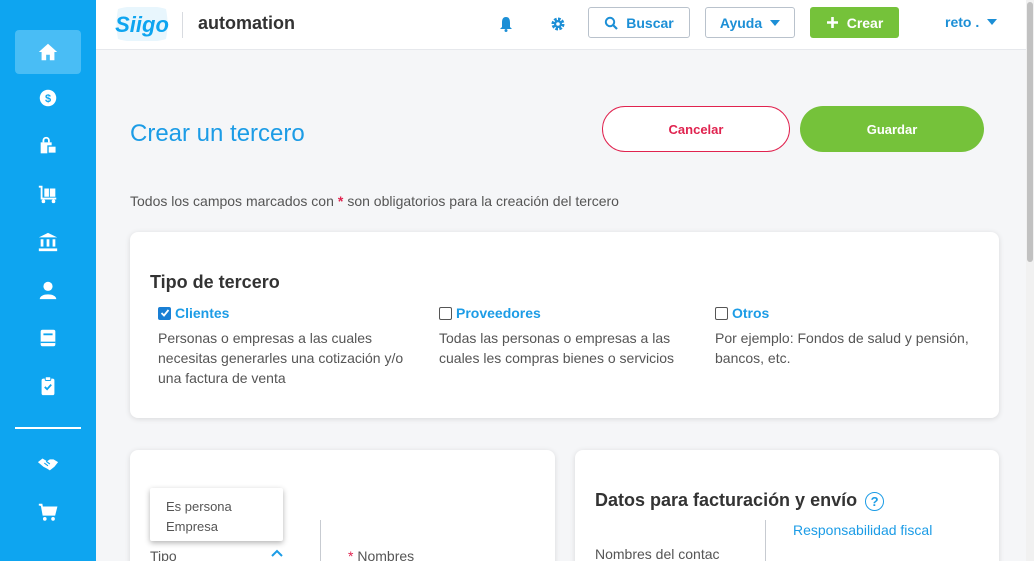 The height and width of the screenshot is (561, 1034). What do you see at coordinates (277, 553) in the screenshot?
I see `chevron-up-icon` at bounding box center [277, 553].